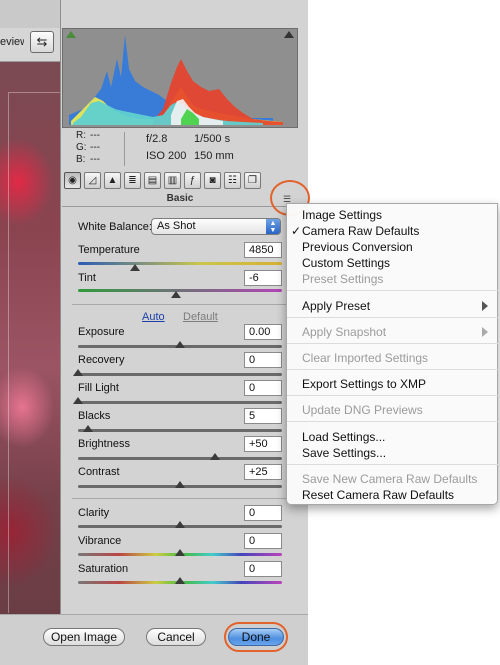 This screenshot has height=665, width=500. Describe the element at coordinates (180, 344) in the screenshot. I see `exposure-slider-thumb` at that location.